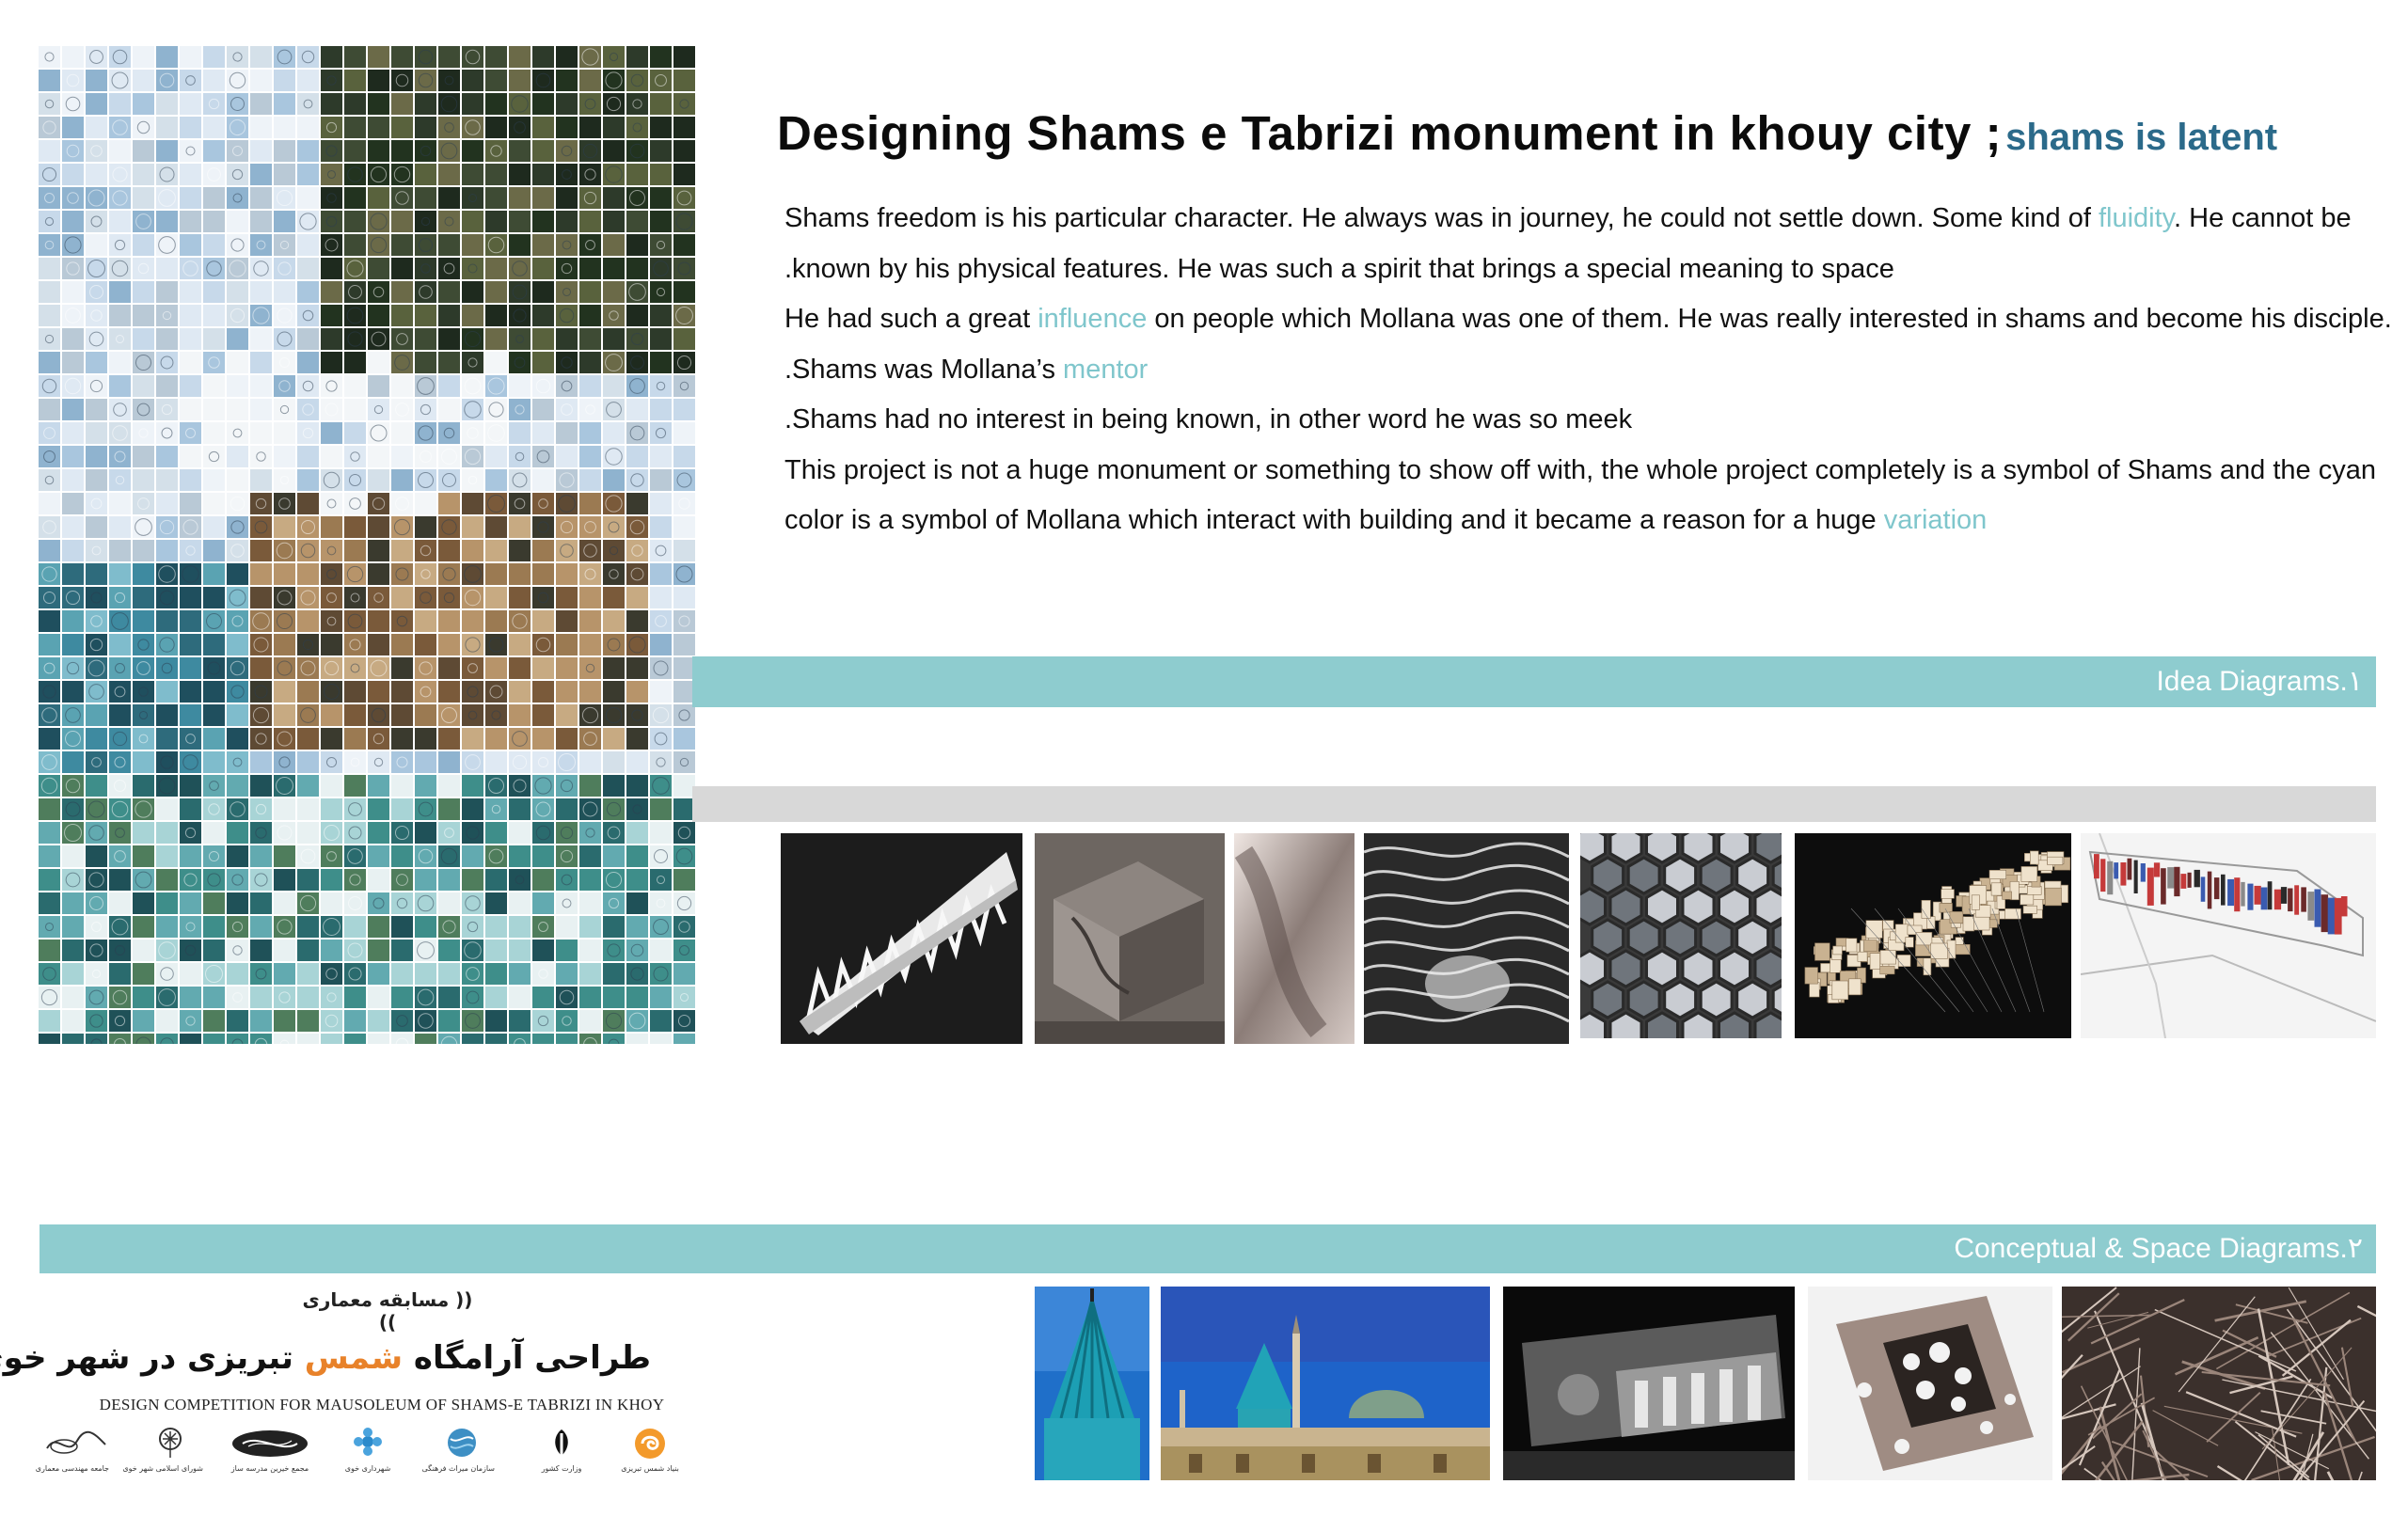  I want to click on thumbnail-site-plan, so click(2229, 935).